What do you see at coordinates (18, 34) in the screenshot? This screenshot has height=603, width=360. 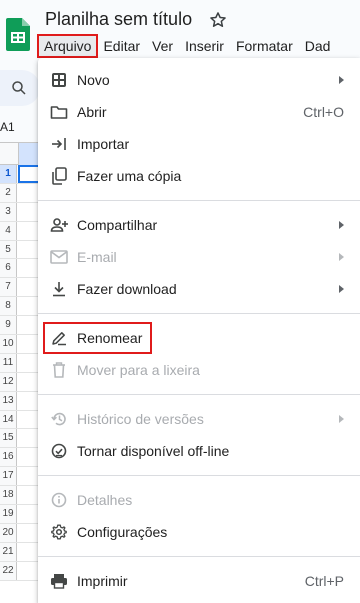 I see `sheets-logo-icon` at bounding box center [18, 34].